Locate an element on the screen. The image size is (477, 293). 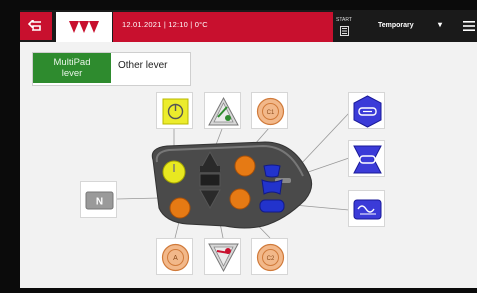
tile-c2: C2 is located at coordinates (269, 256).